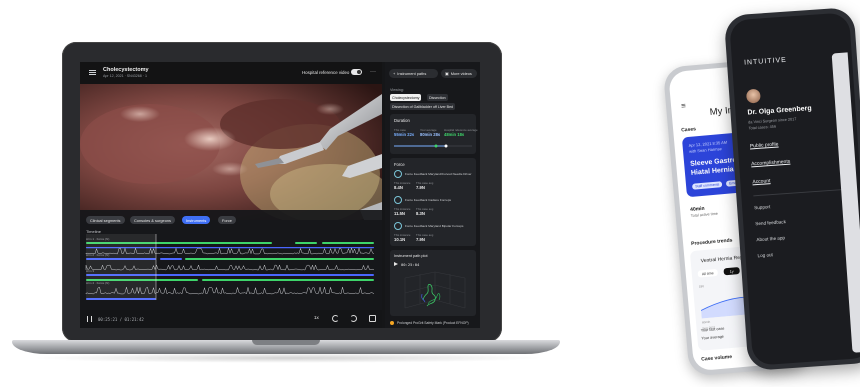  I want to click on playback-speed-button: 1x, so click(316, 317).